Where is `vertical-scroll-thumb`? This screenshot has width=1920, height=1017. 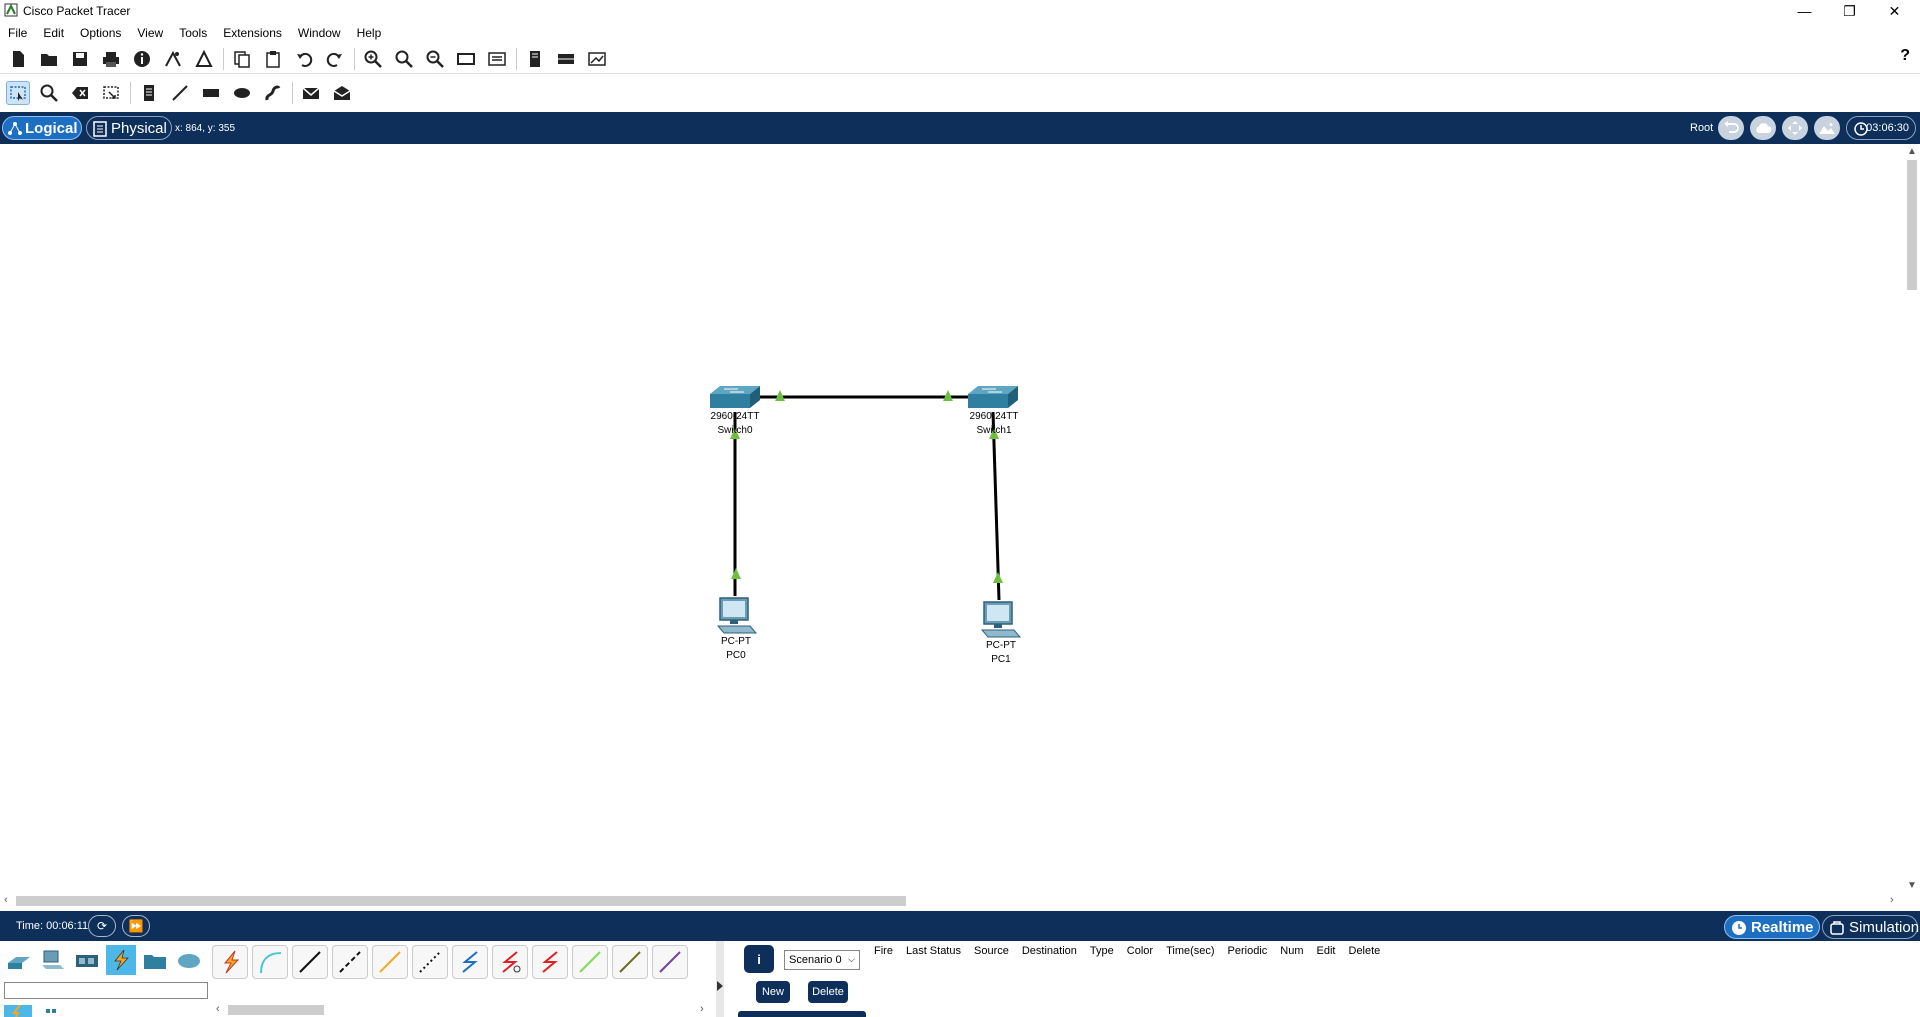
vertical-scroll-thumb is located at coordinates (1912, 225).